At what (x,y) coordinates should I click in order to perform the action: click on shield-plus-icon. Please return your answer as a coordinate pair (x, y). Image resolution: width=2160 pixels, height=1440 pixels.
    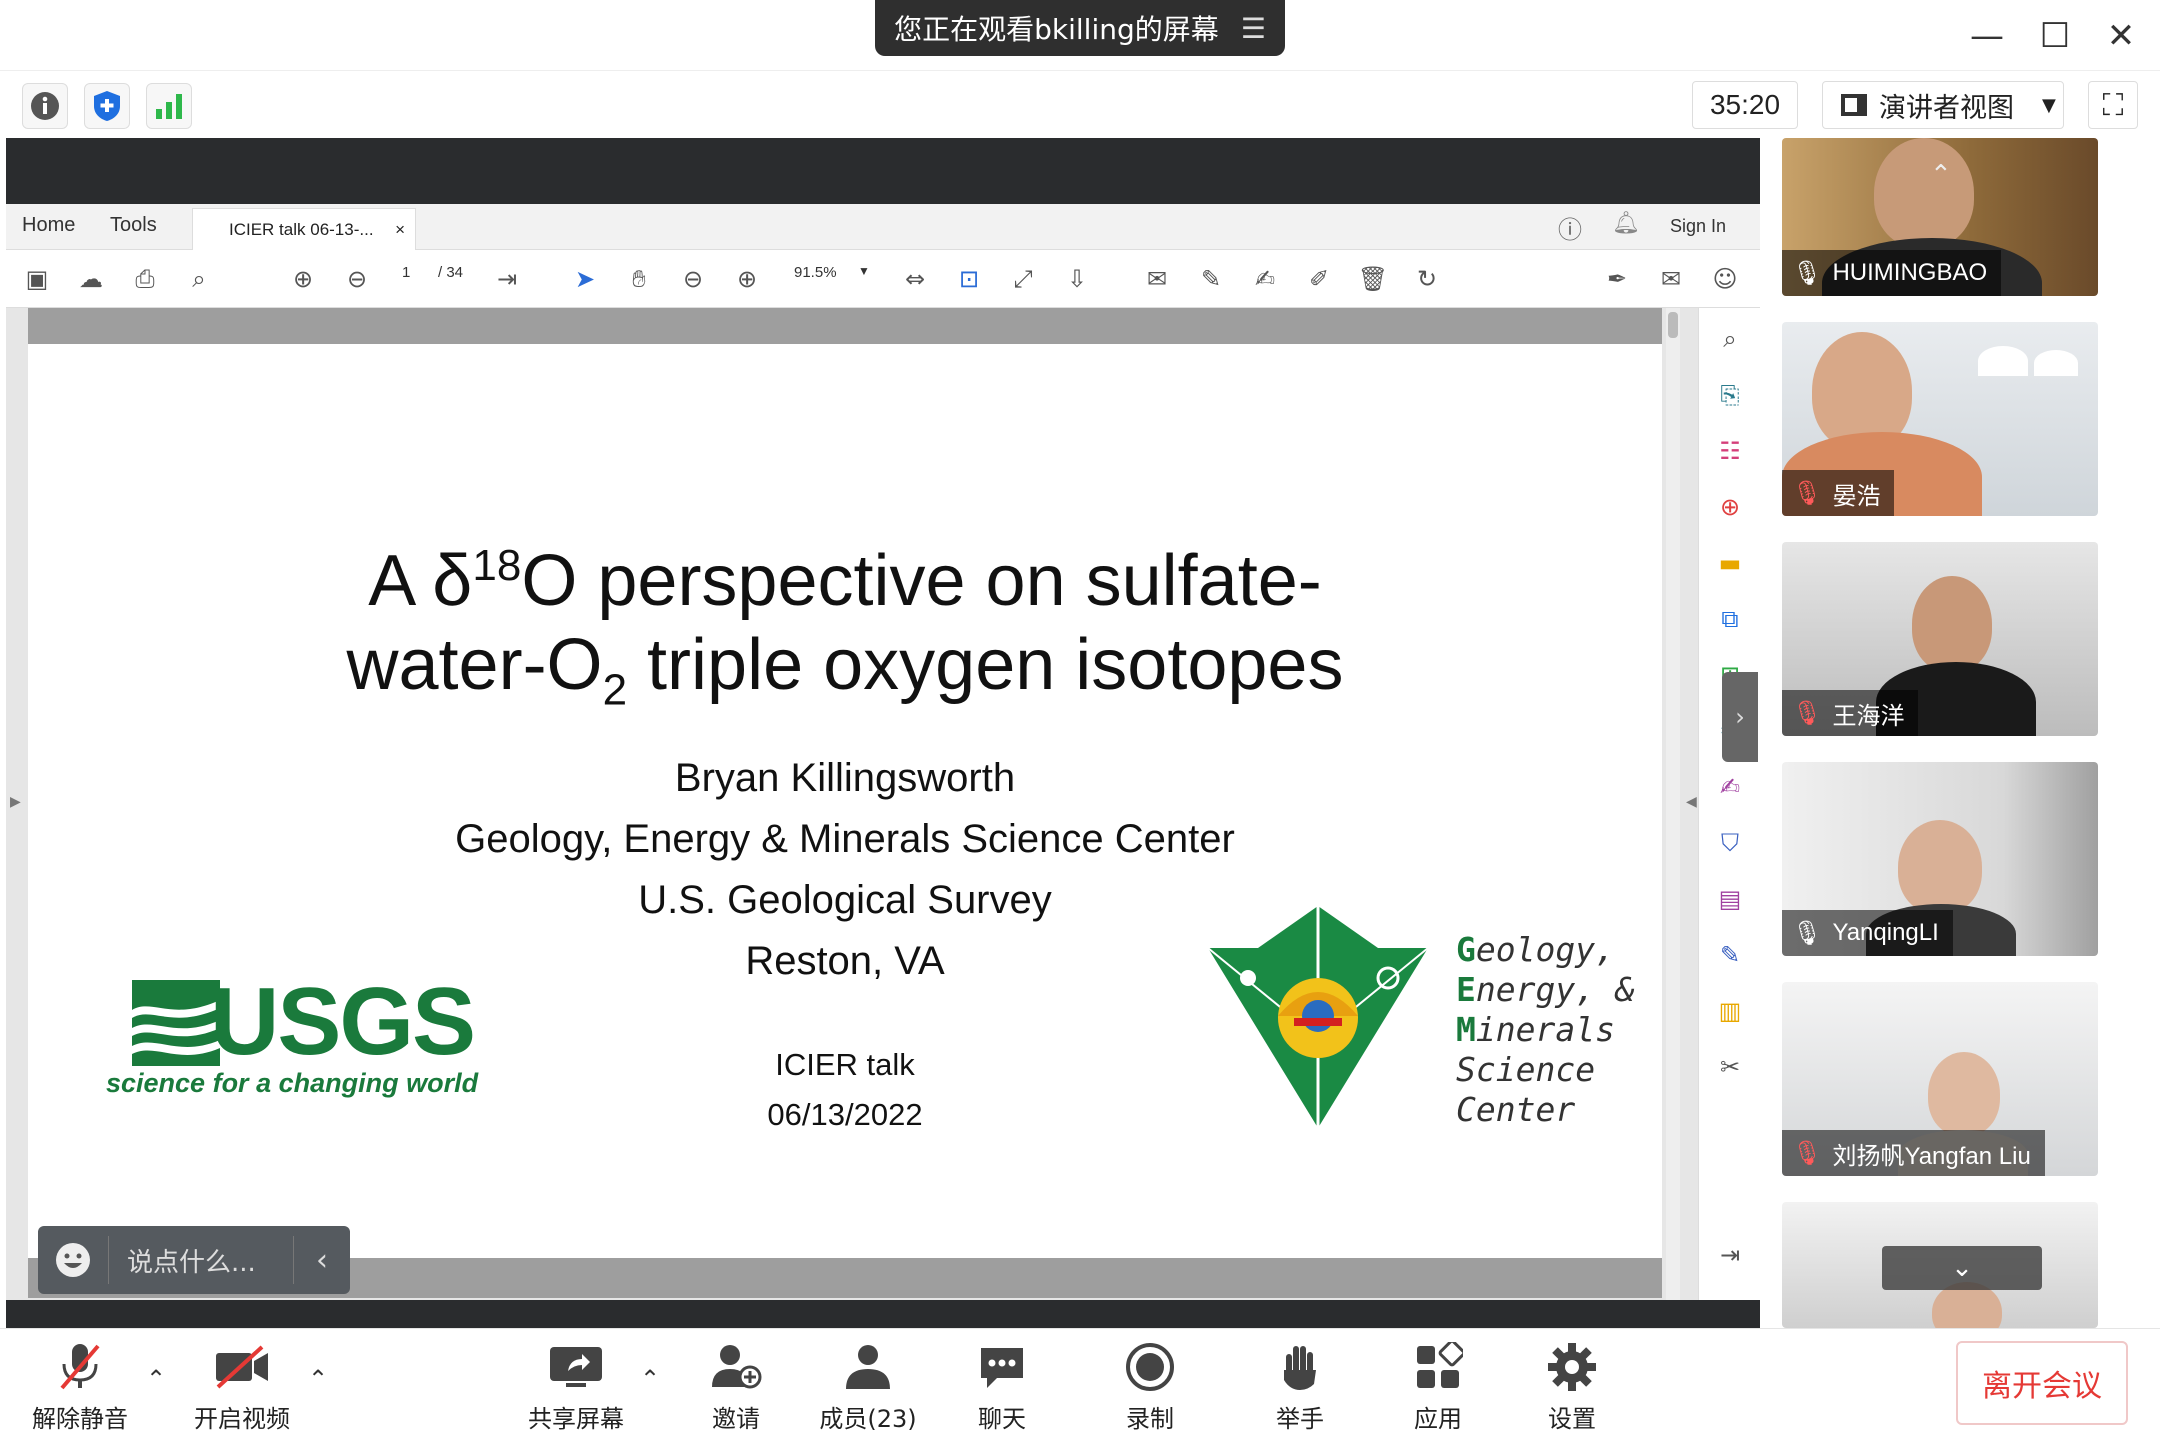
    Looking at the image, I should click on (107, 106).